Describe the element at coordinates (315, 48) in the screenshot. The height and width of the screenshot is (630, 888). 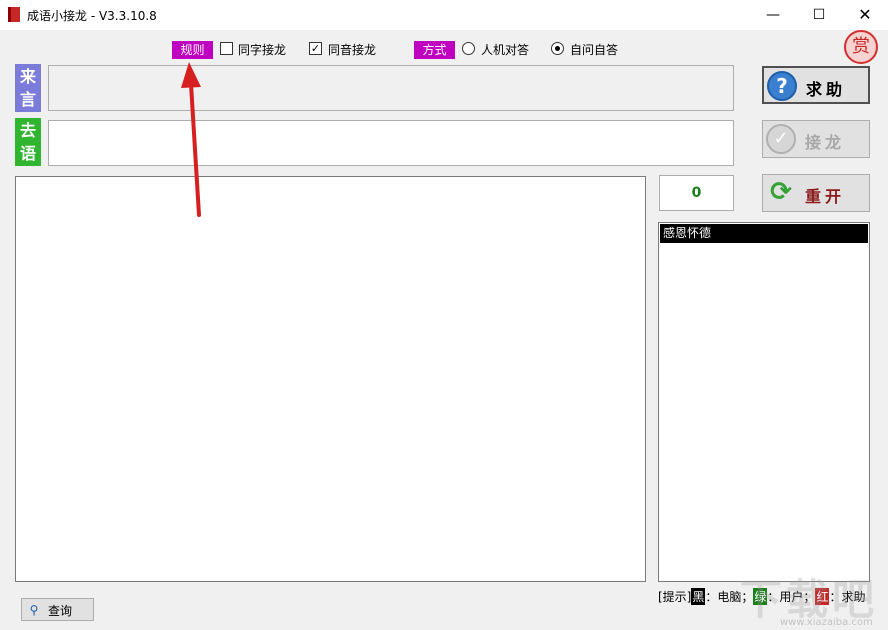
I see `same-sound-checkbox: ✓` at that location.